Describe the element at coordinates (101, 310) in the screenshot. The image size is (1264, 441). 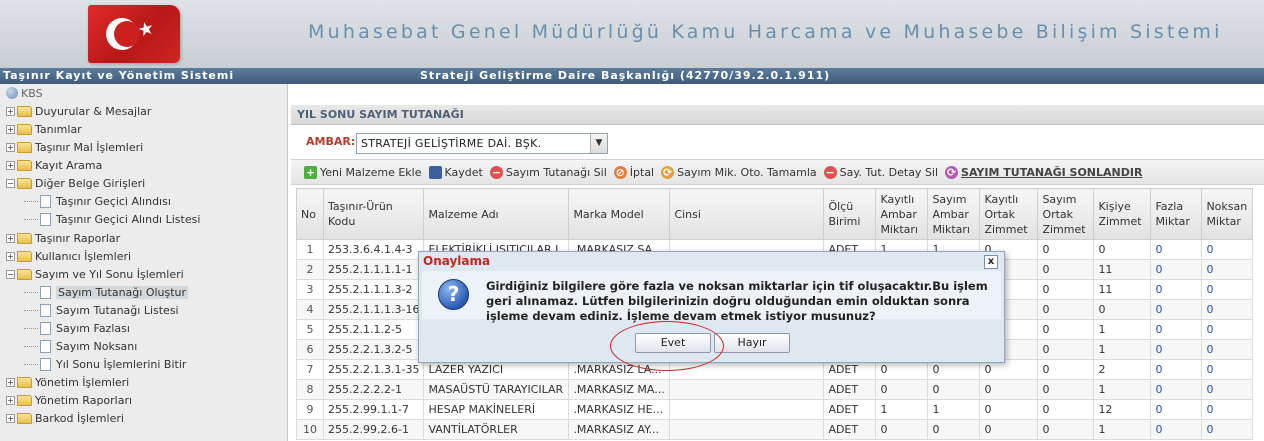
I see `sidebar-item-sayim-tutanagi-listesi: Sayım Tutanağı Listesi` at that location.